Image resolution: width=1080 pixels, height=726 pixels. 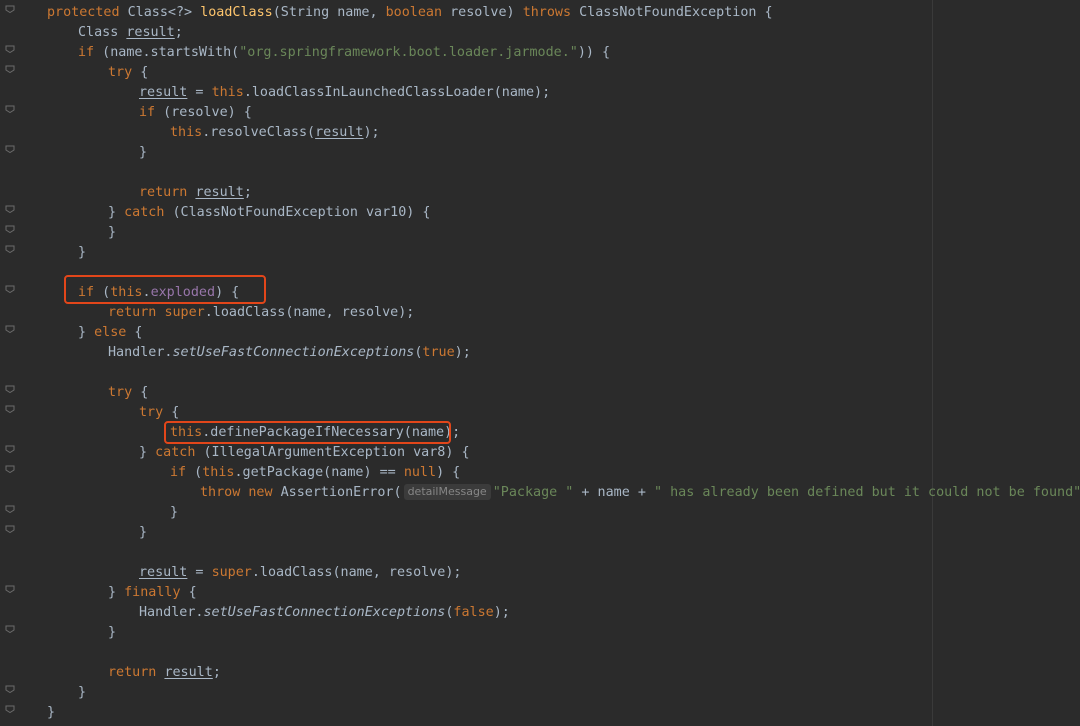 I want to click on code-line-29: result = super.loadClass(name, resolve);, so click(x=300, y=572).